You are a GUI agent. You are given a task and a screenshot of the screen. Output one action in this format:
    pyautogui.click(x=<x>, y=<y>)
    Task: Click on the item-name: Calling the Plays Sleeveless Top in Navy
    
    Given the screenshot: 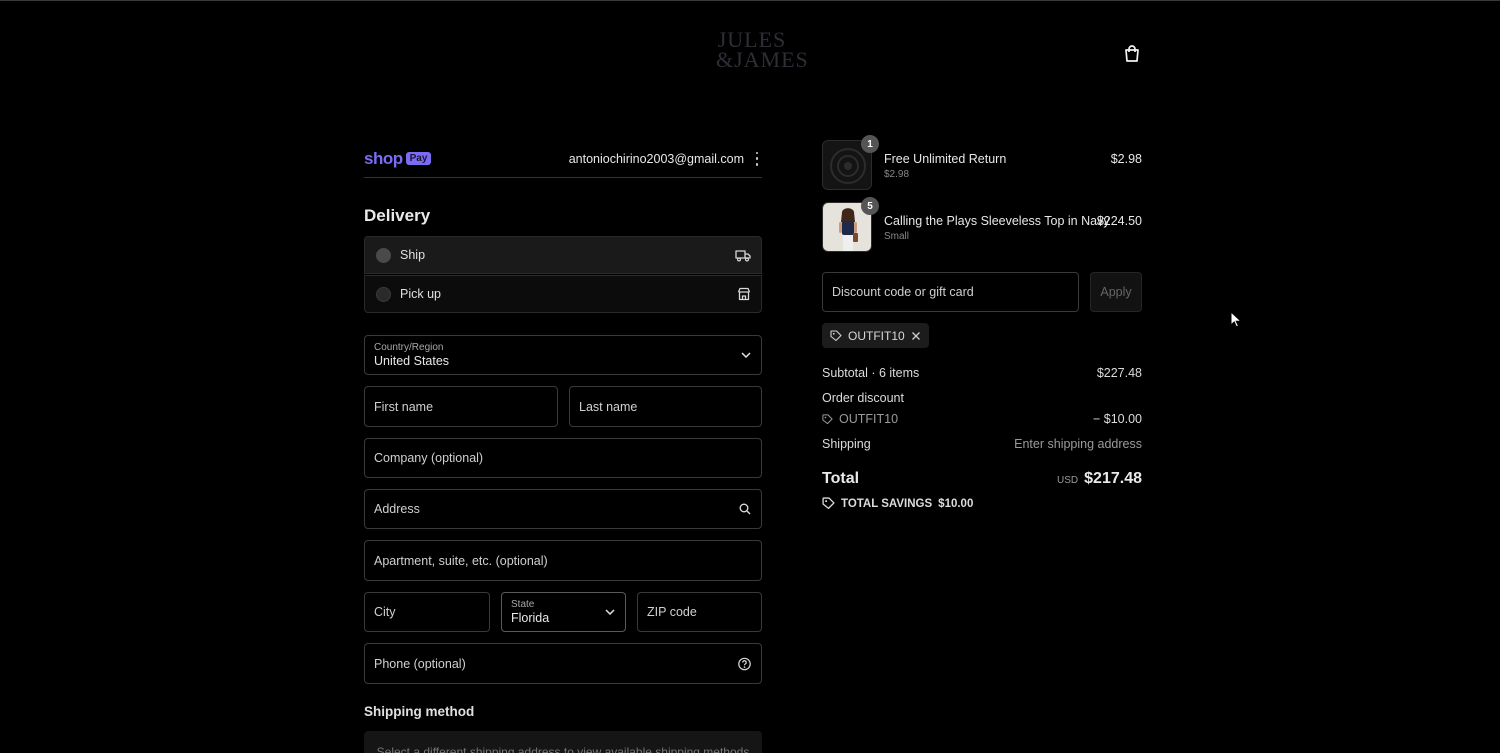 What is the action you would take?
    pyautogui.click(x=997, y=221)
    